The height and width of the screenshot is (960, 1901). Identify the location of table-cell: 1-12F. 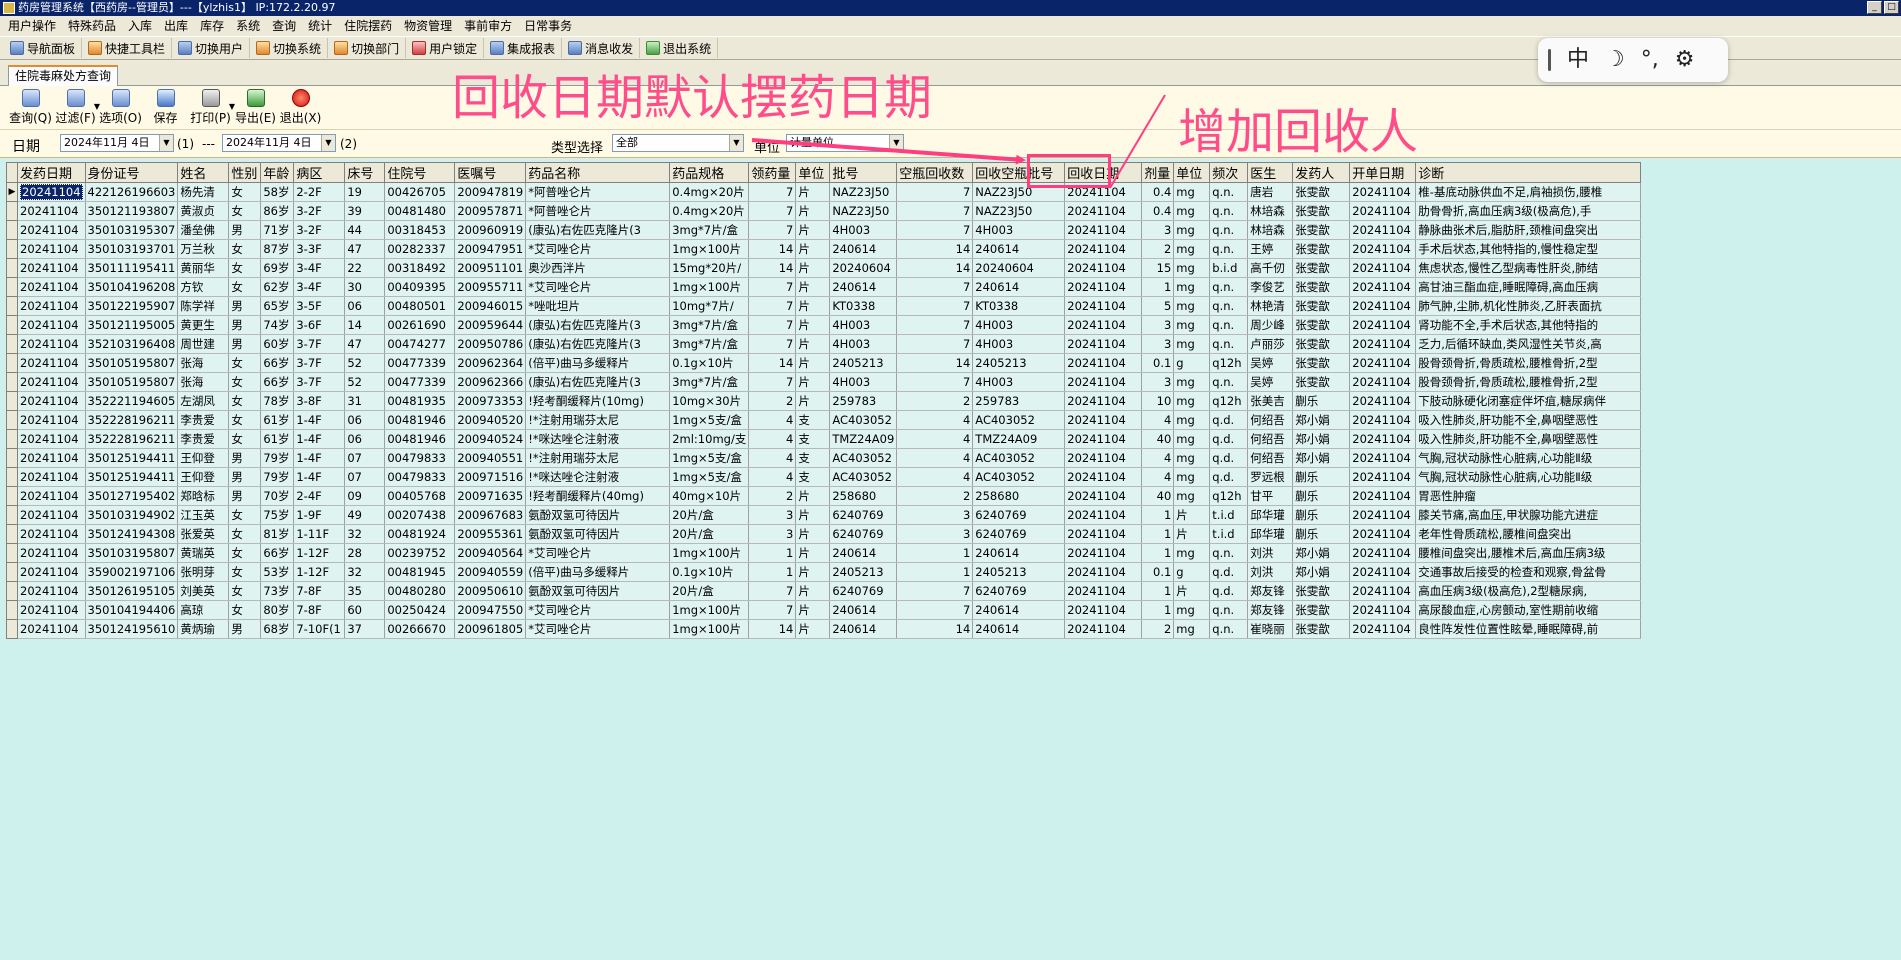
(319, 572).